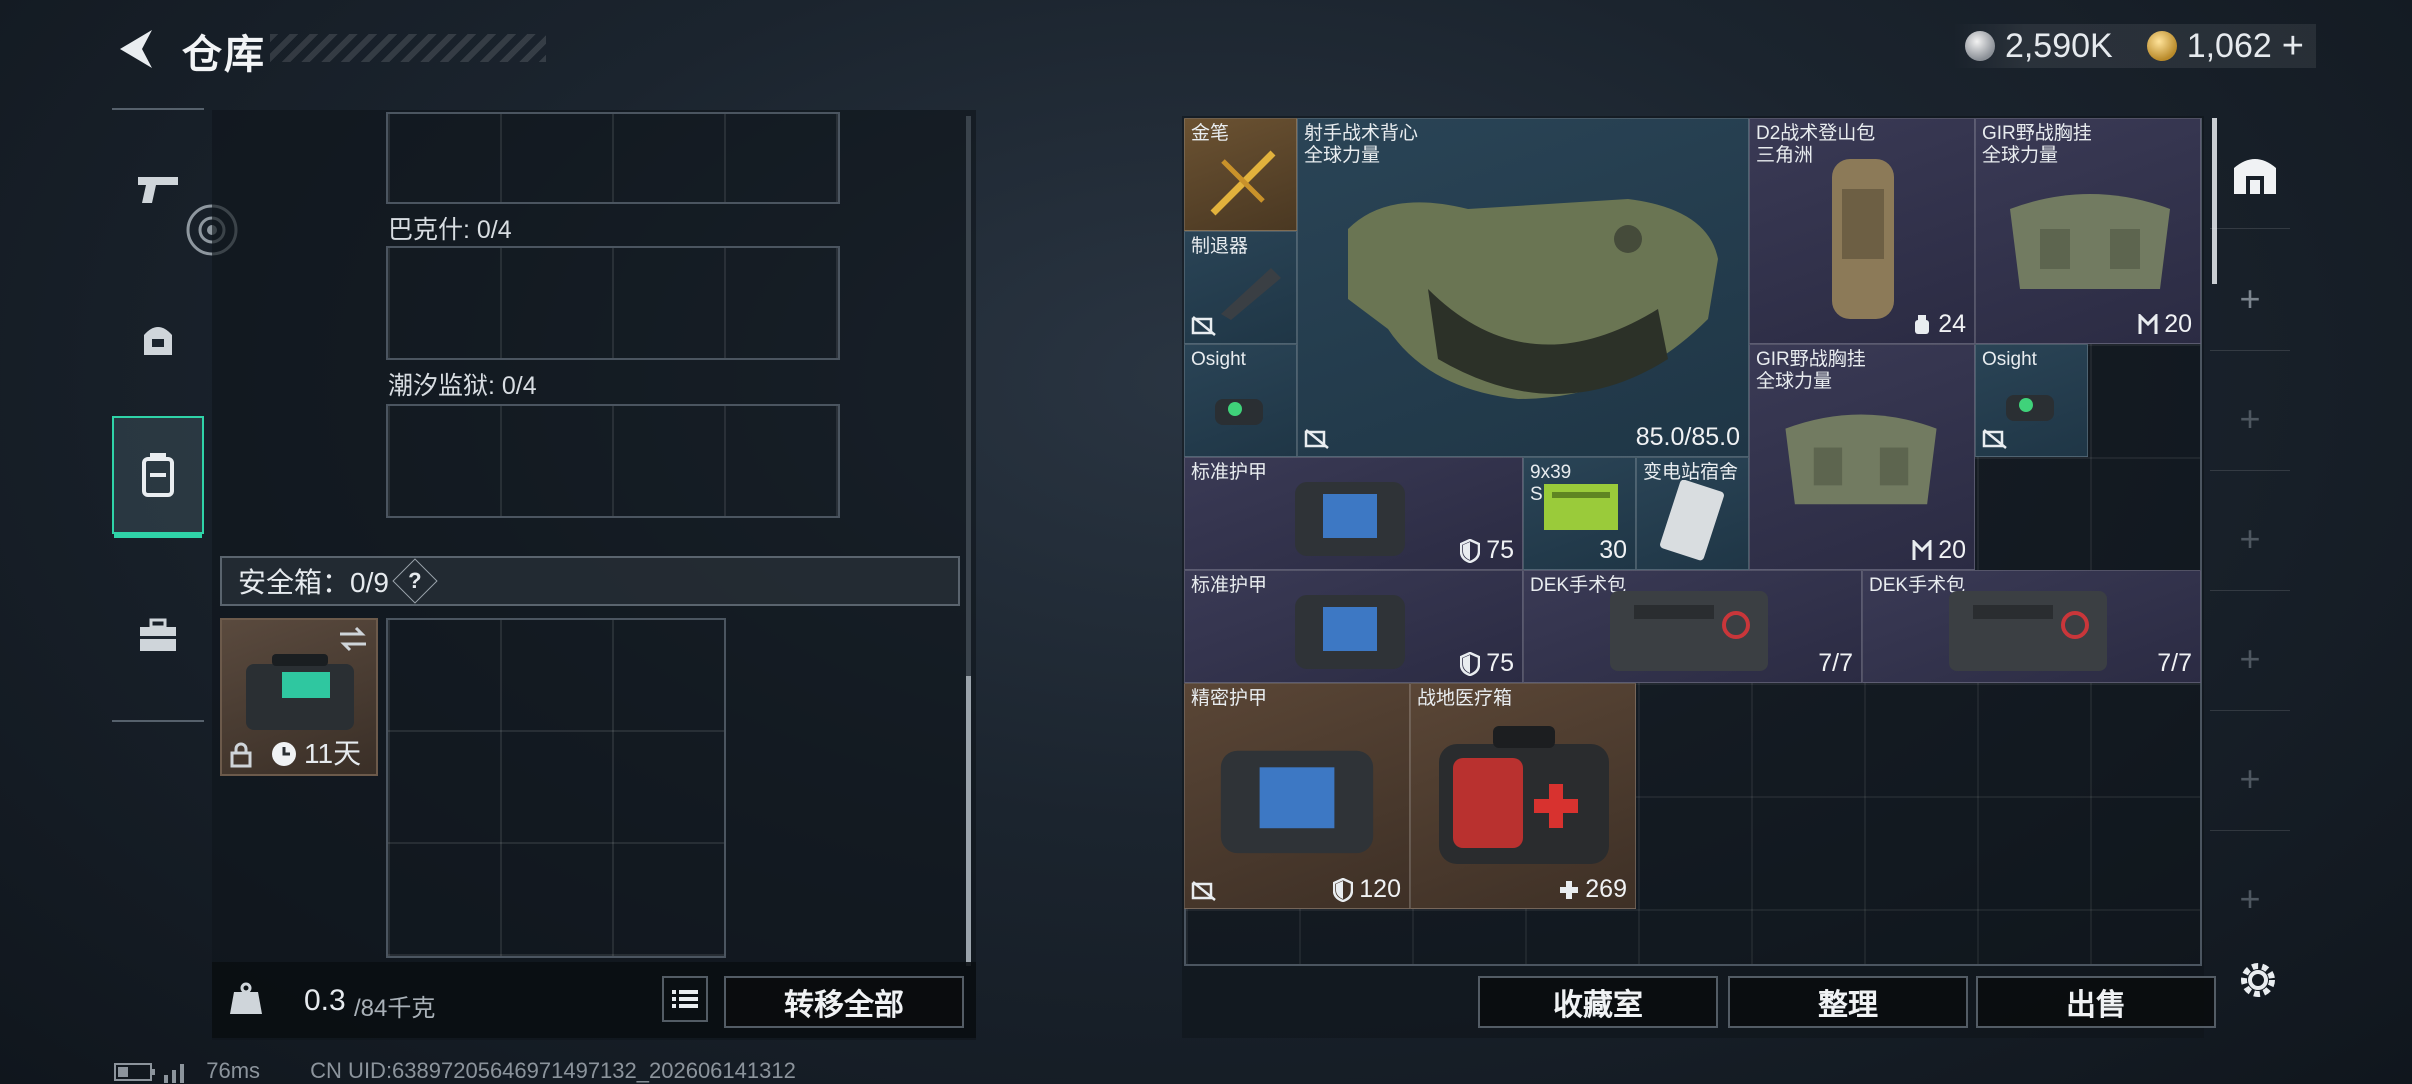  Describe the element at coordinates (613, 158) in the screenshot. I see `container-grid-top` at that location.